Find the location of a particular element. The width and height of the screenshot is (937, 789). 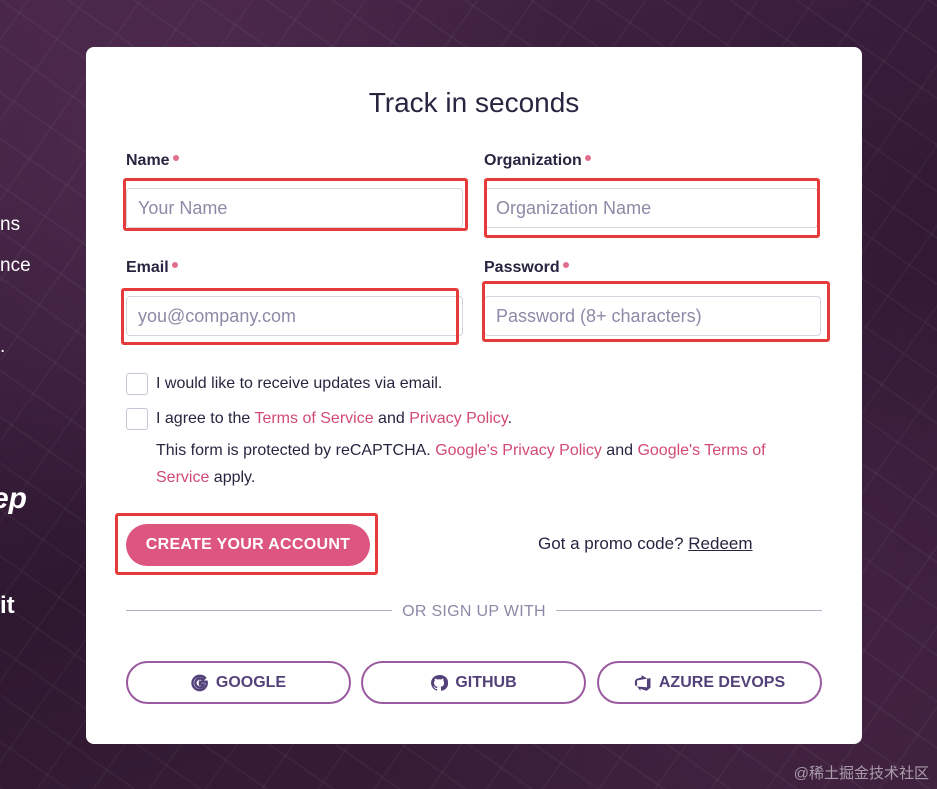

google-signup-button: GOOGLE is located at coordinates (238, 682).